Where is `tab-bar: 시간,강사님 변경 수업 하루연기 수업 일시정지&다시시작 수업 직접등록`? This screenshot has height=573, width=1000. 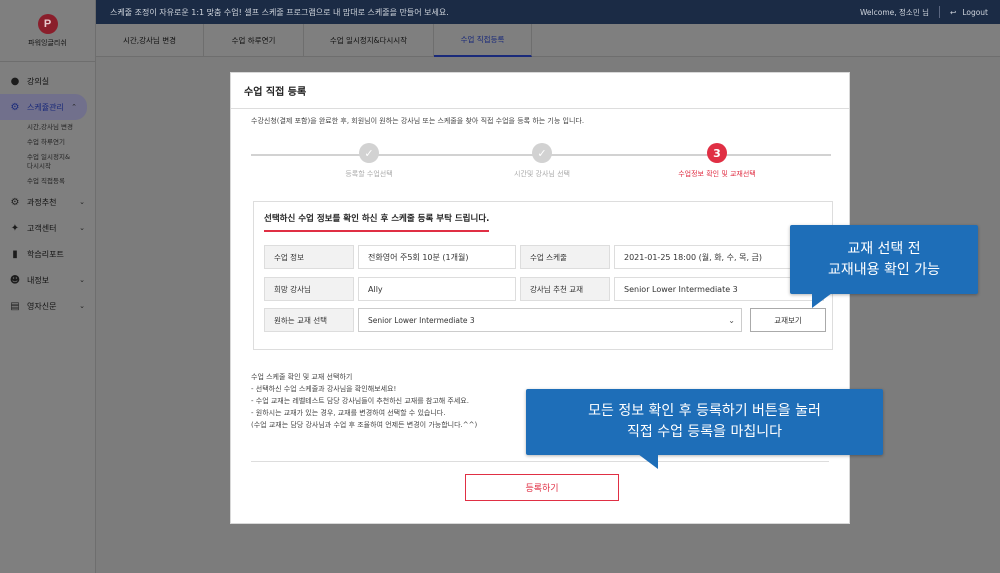
tab-bar: 시간,강사님 변경 수업 하루연기 수업 일시정지&다시시작 수업 직접등록 is located at coordinates (548, 40).